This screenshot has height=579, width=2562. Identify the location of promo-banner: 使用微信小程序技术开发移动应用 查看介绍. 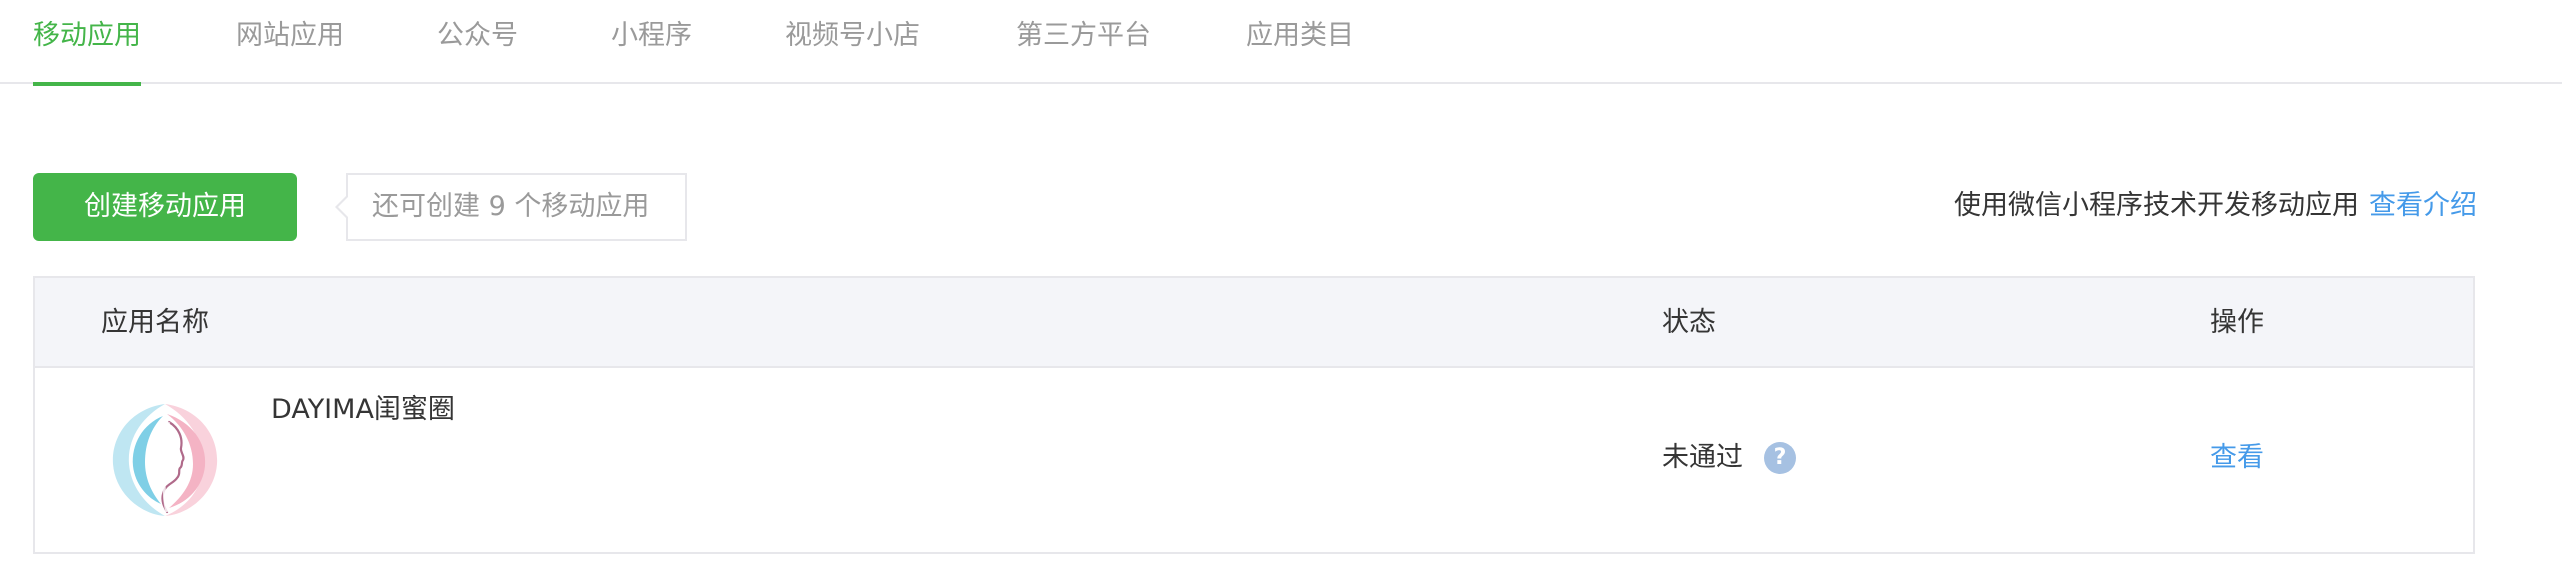
(2215, 206).